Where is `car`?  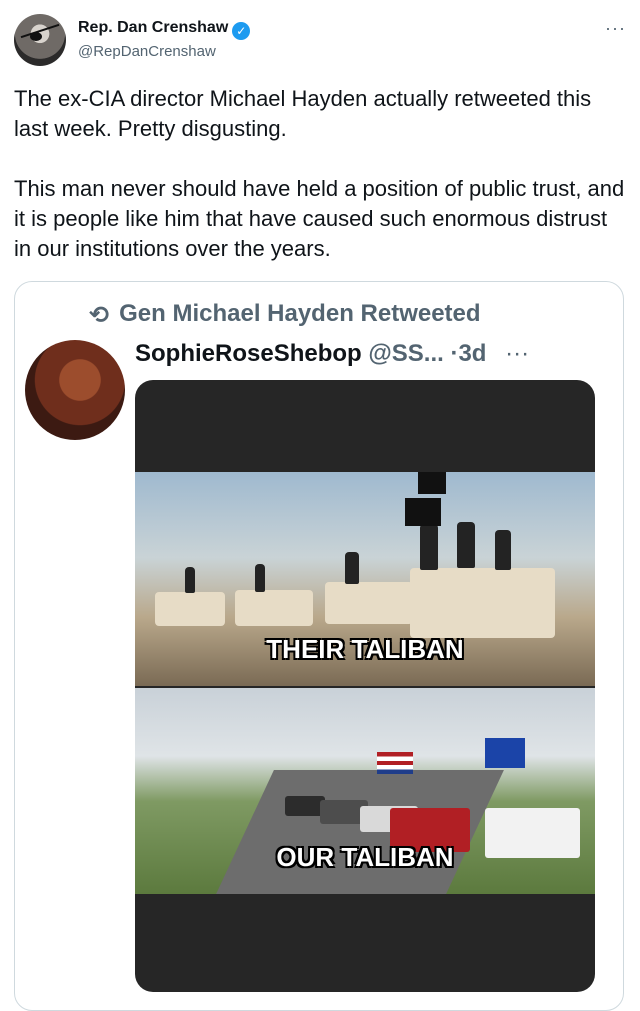
car is located at coordinates (305, 806).